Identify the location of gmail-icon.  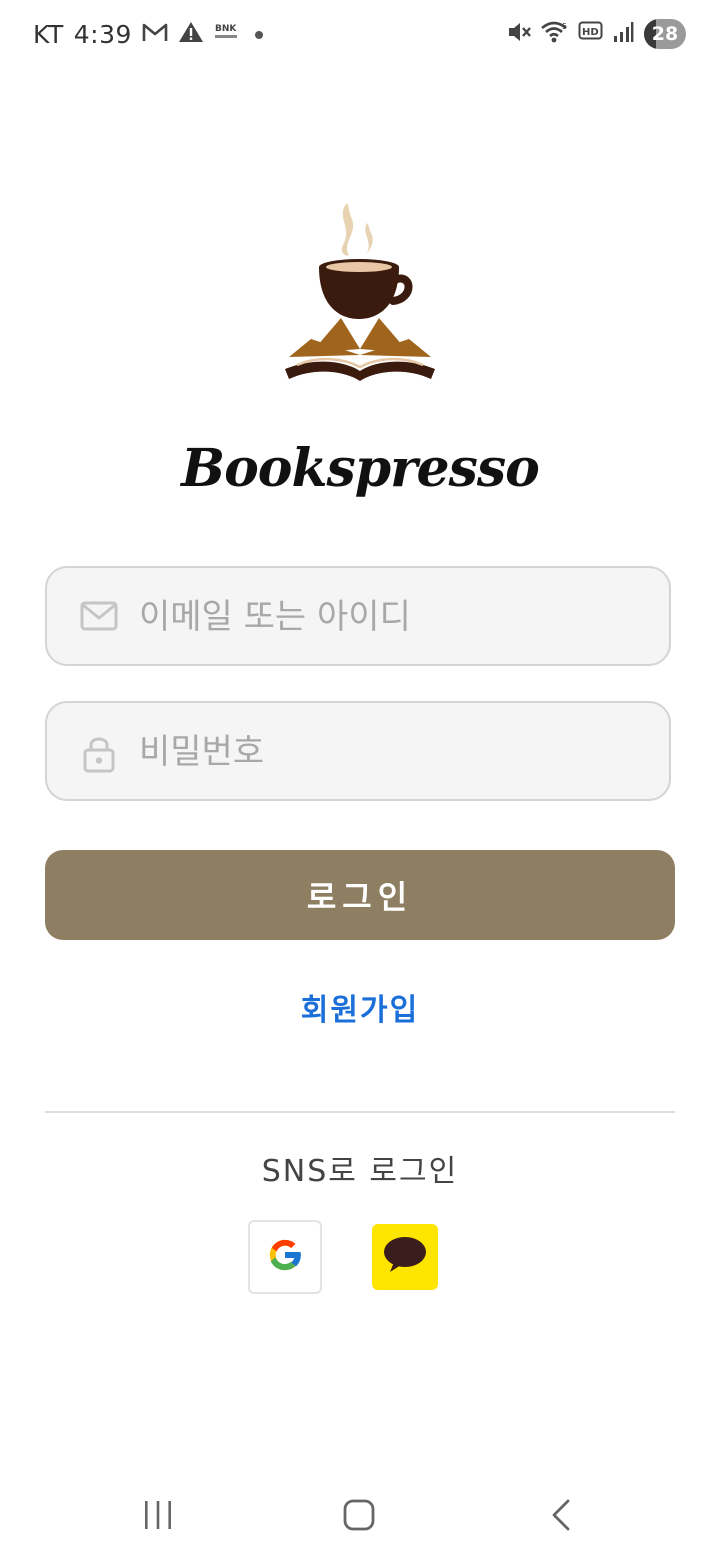
(155, 34).